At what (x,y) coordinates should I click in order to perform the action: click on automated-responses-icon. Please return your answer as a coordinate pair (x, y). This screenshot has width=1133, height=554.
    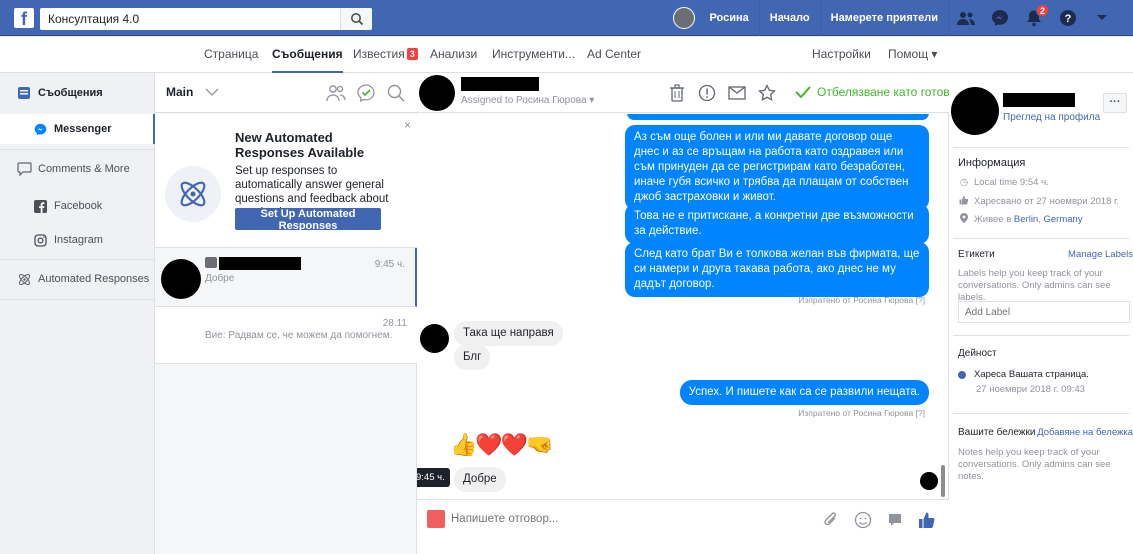
    Looking at the image, I should click on (24, 279).